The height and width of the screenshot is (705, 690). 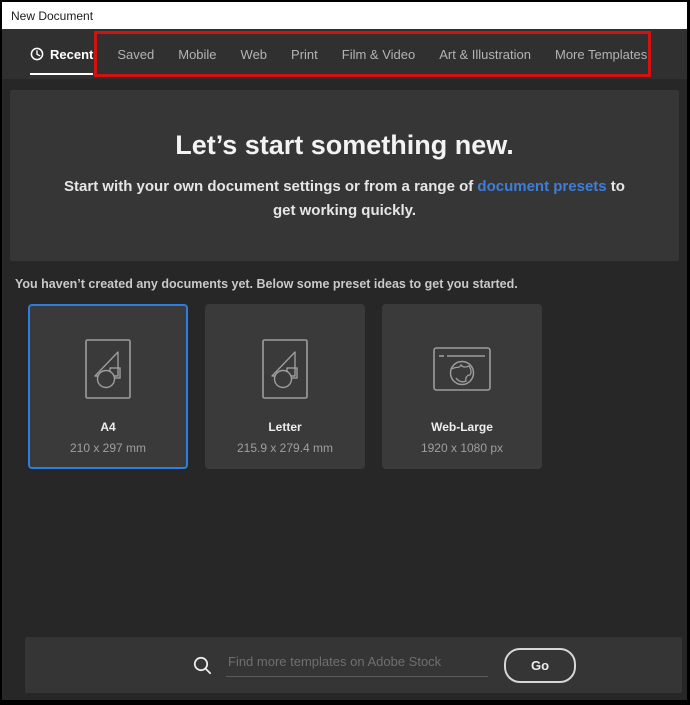 I want to click on go-button: Go, so click(x=540, y=665).